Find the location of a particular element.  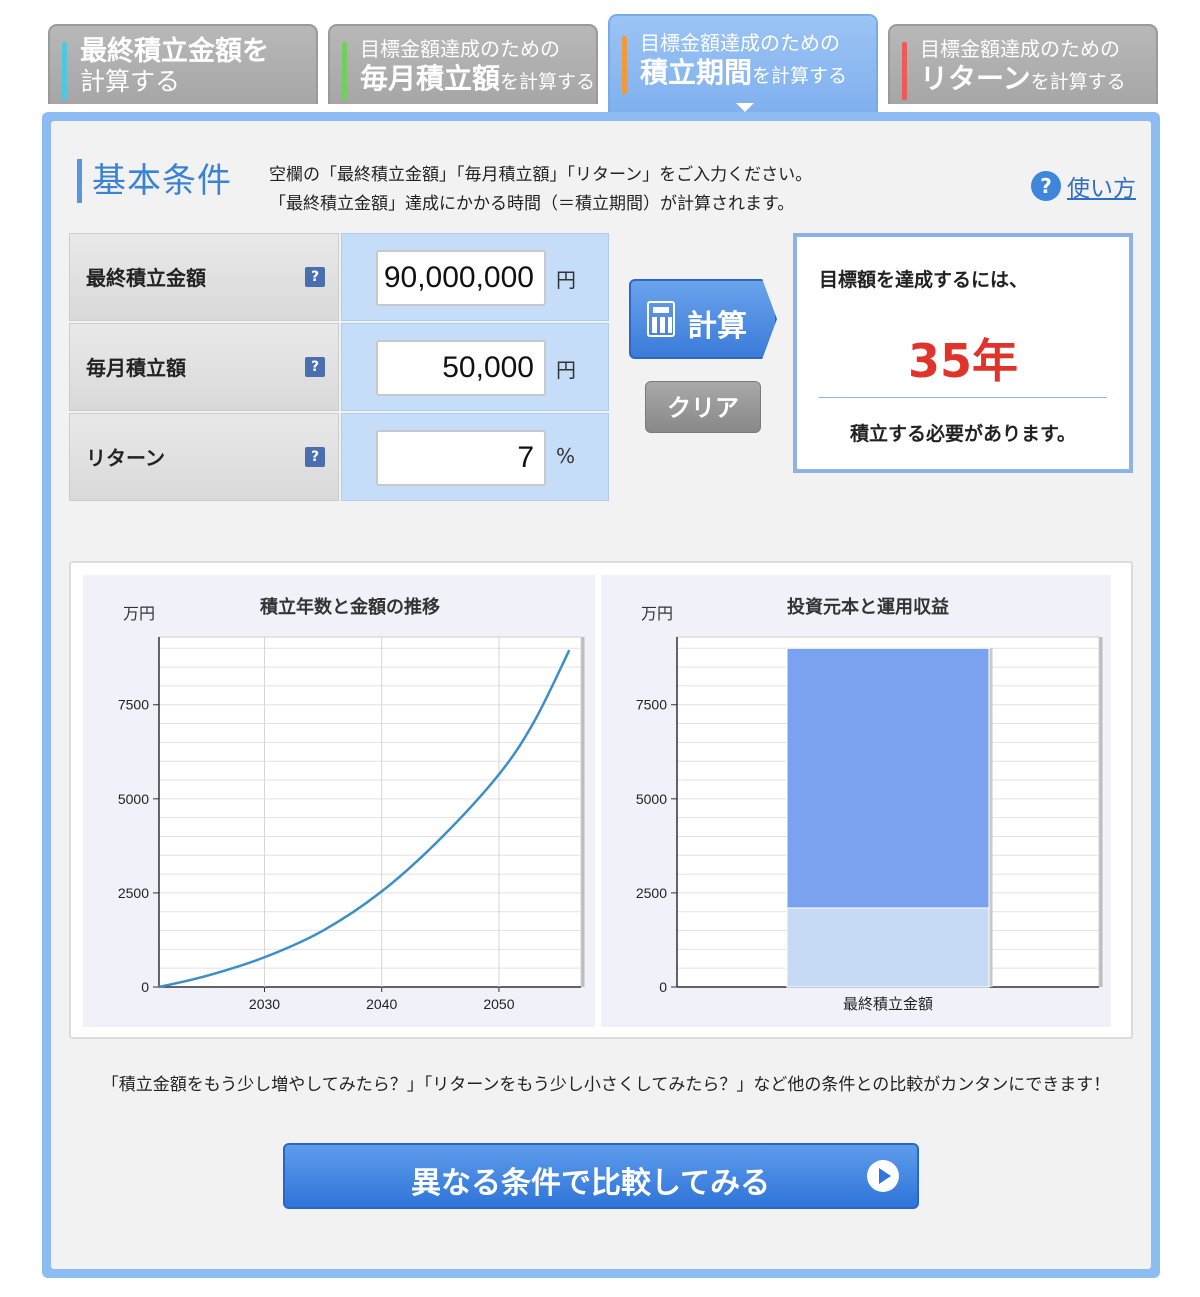

chart-title: 積立年数と金額の推移 is located at coordinates (349, 607).